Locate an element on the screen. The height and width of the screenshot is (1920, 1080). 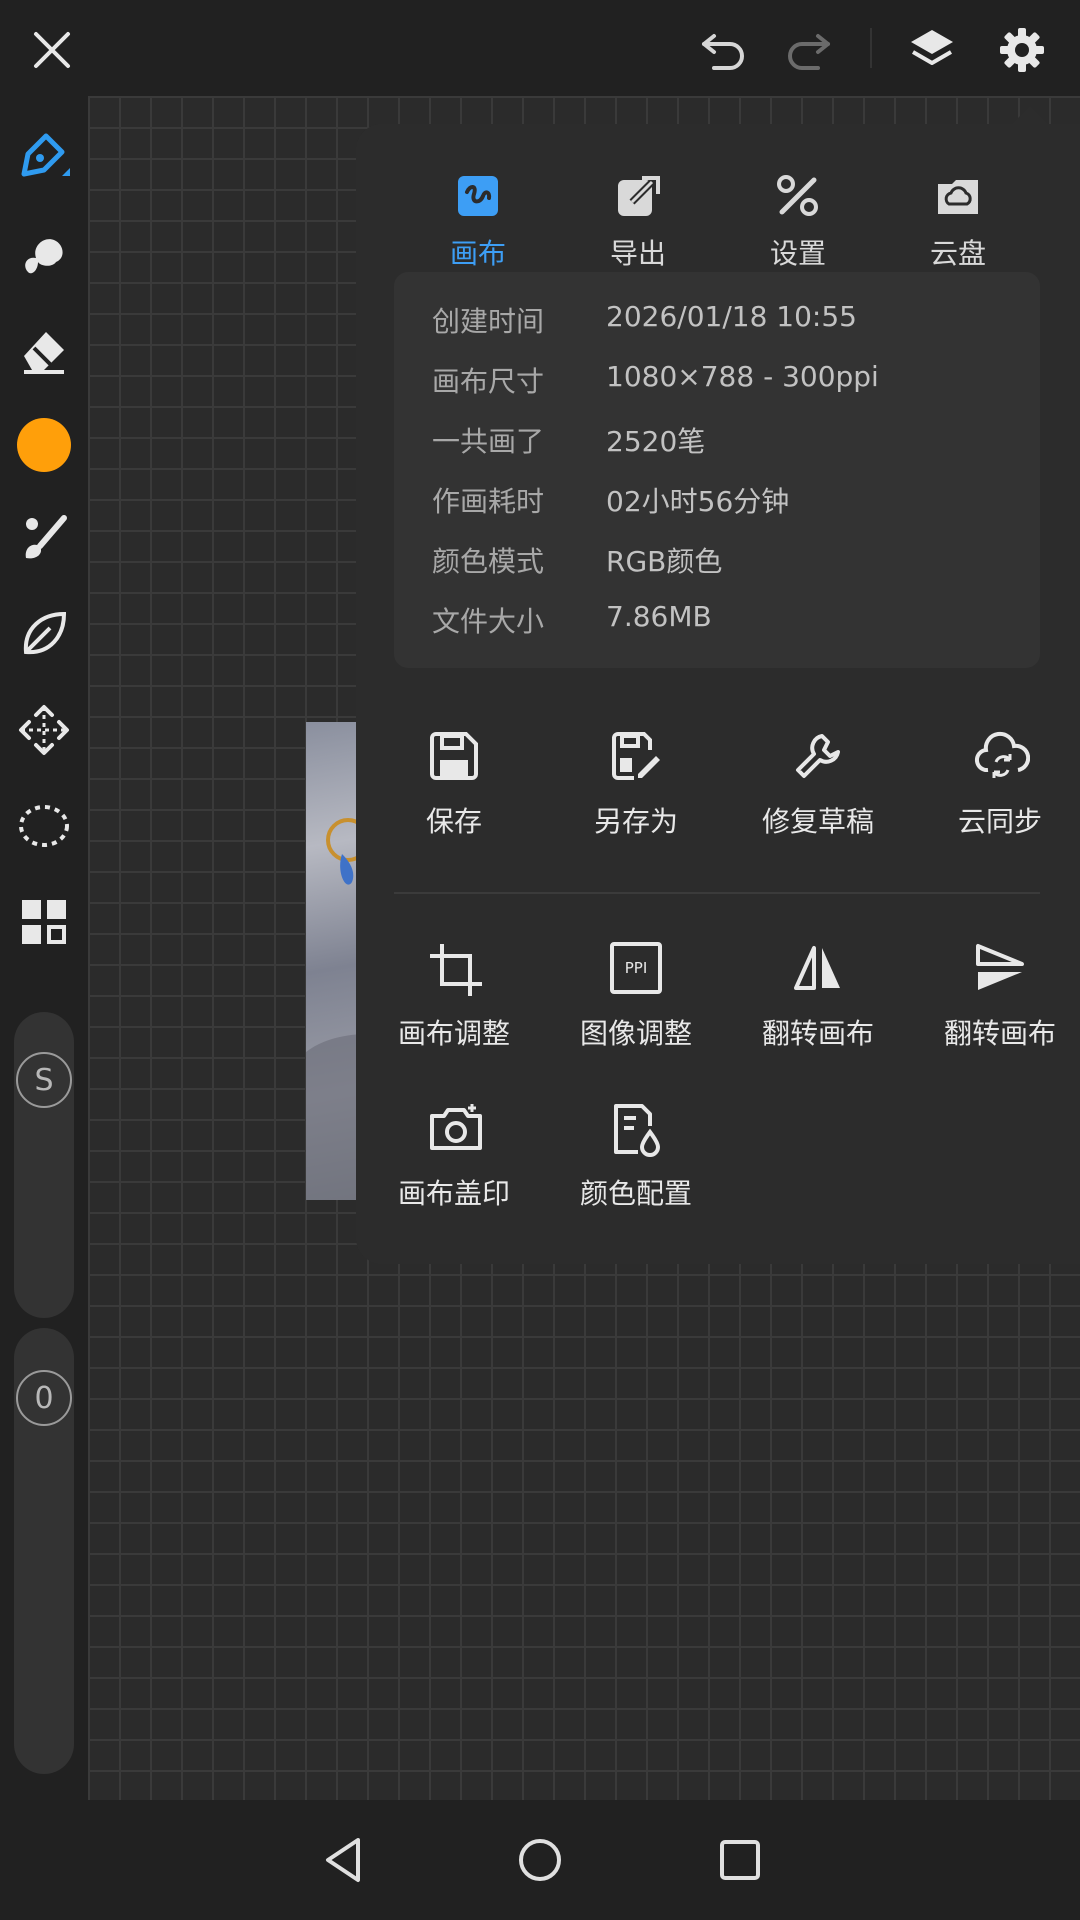
info-value: 1080×788 - 300ppi is located at coordinates (742, 376).